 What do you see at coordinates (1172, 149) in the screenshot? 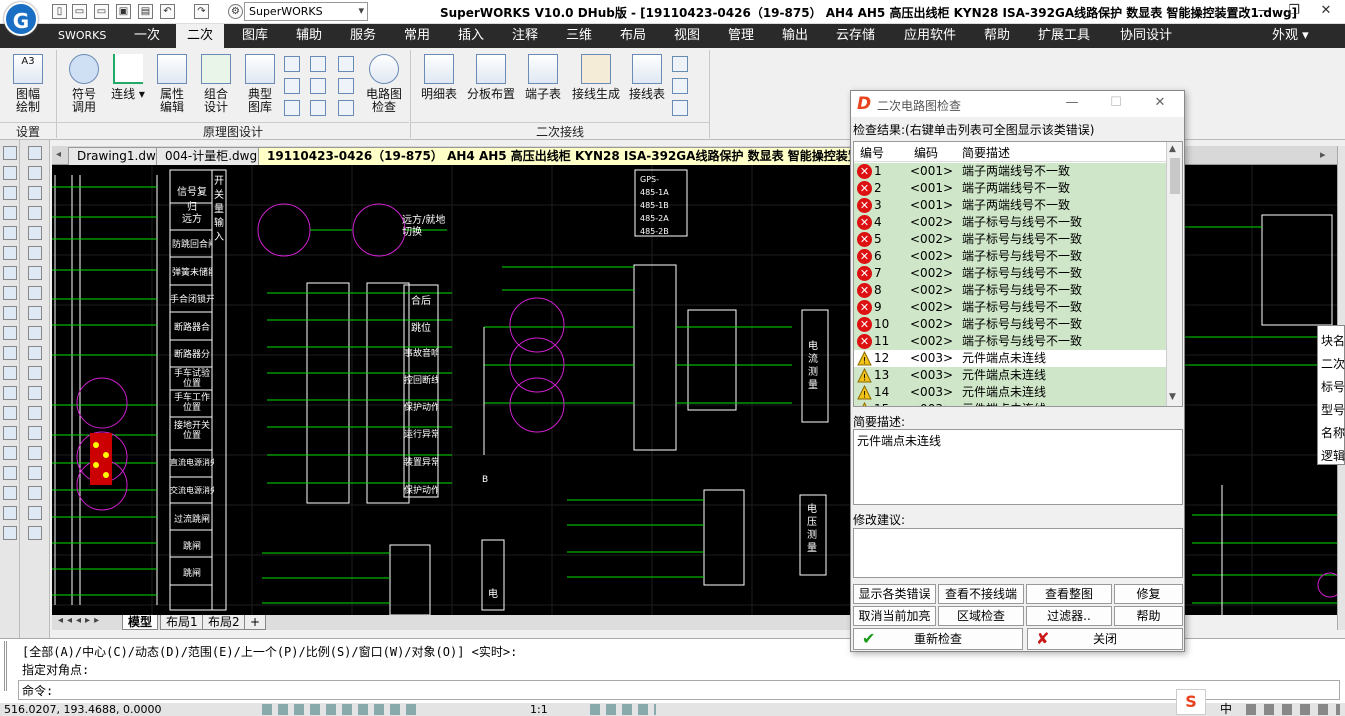
I see `scroll-up-icon: ▲` at bounding box center [1172, 149].